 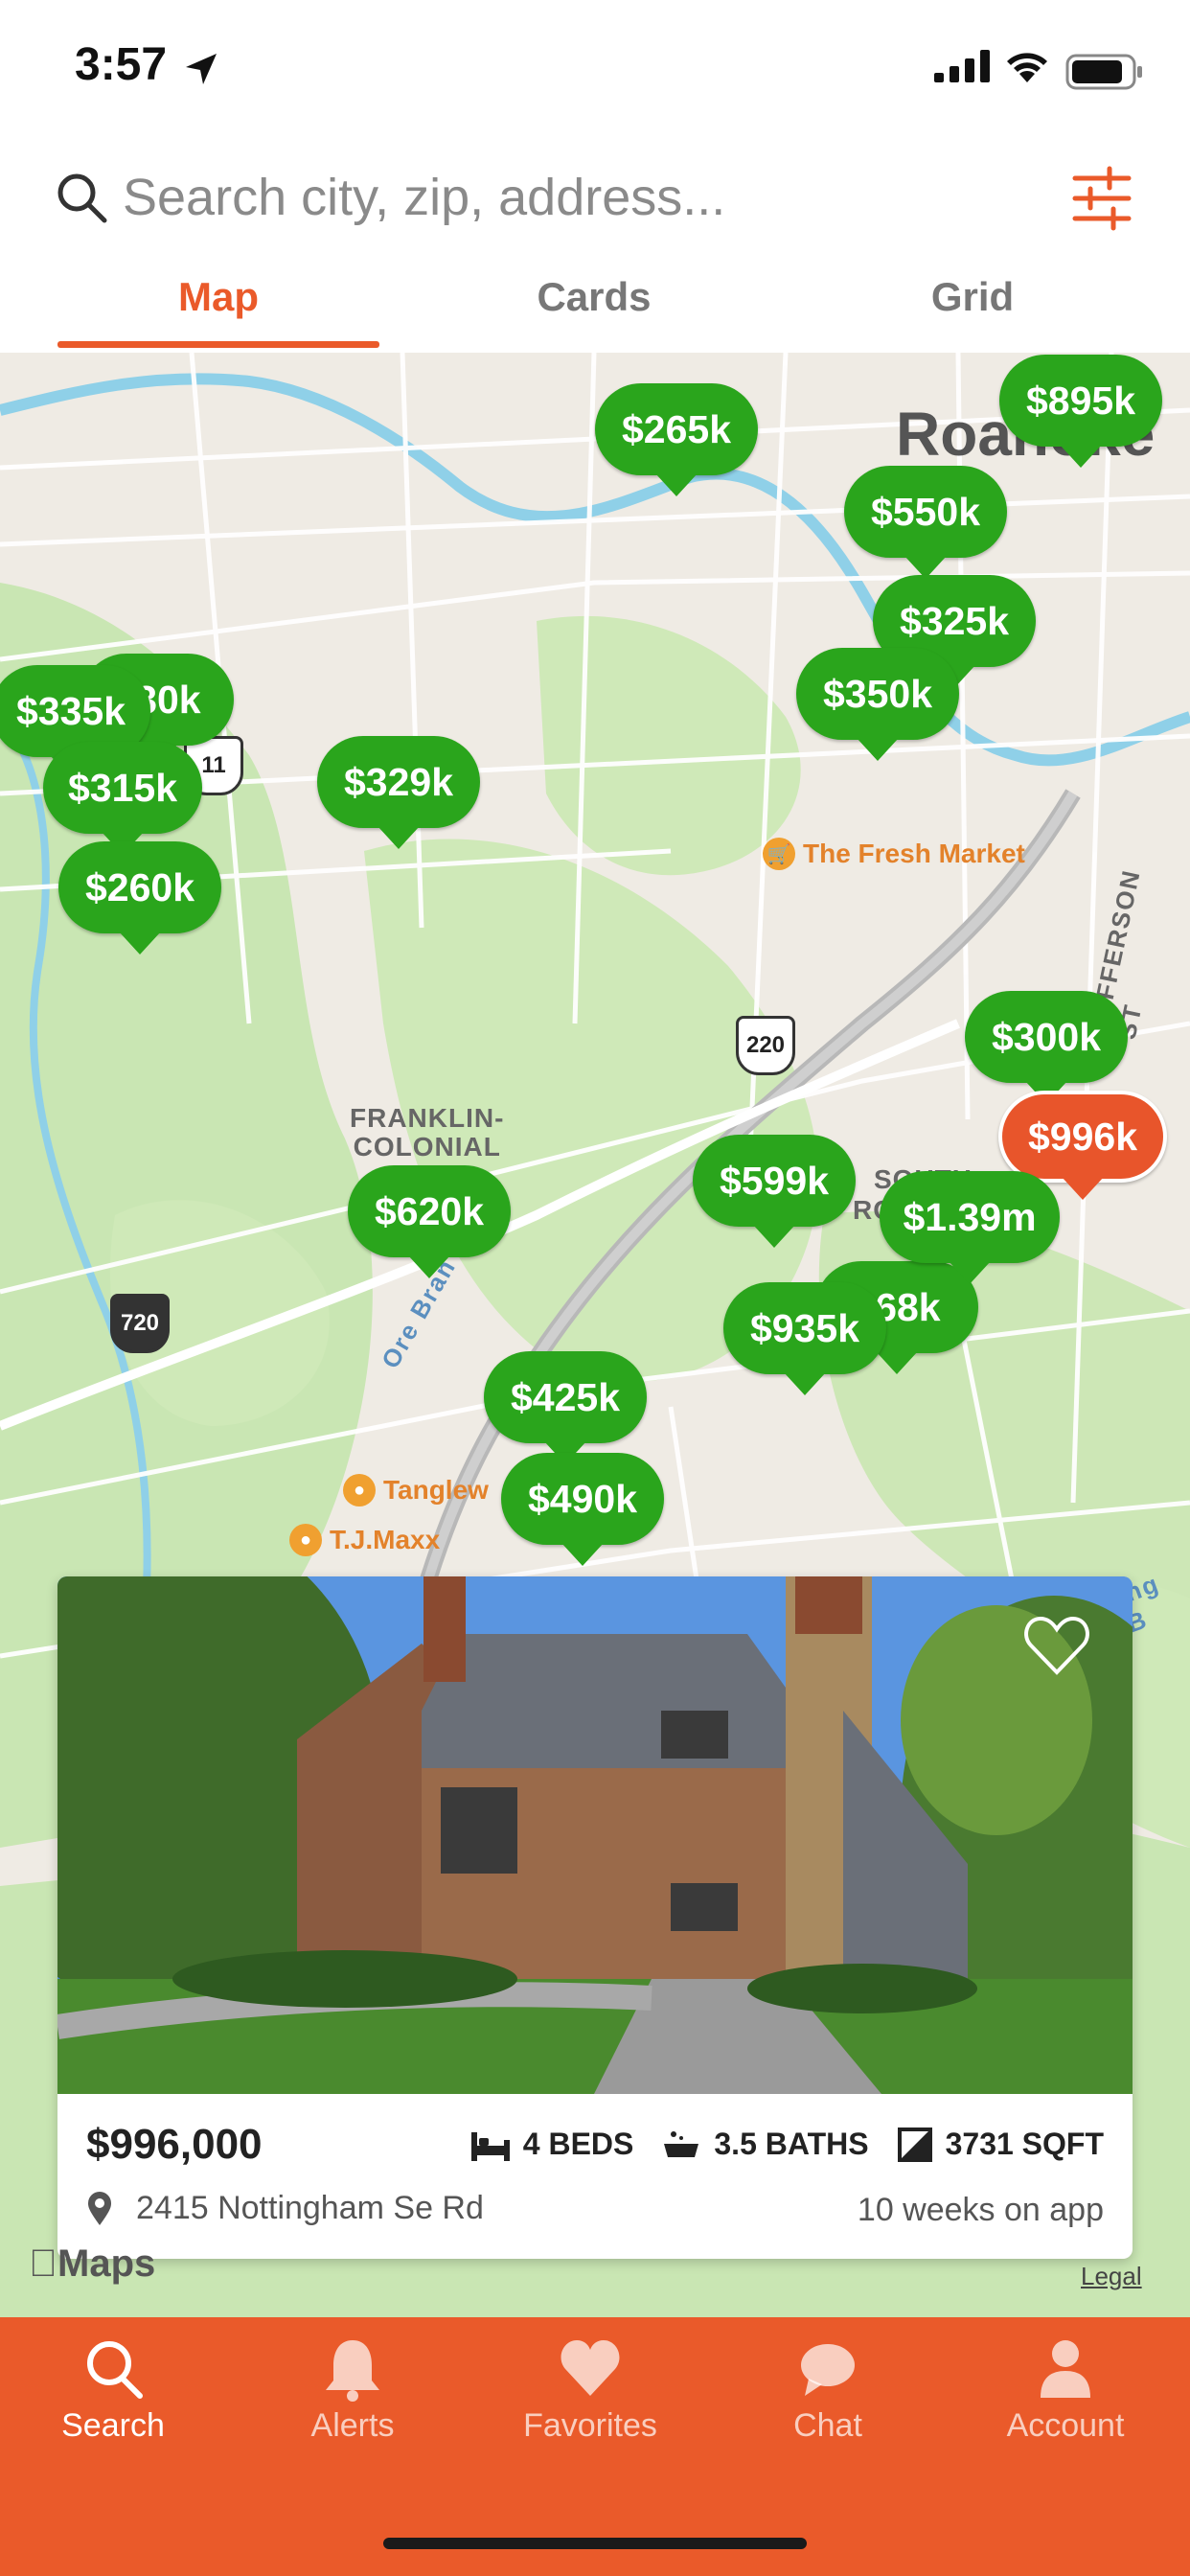 I want to click on baths-label: 3.5 BATHS, so click(x=792, y=2144).